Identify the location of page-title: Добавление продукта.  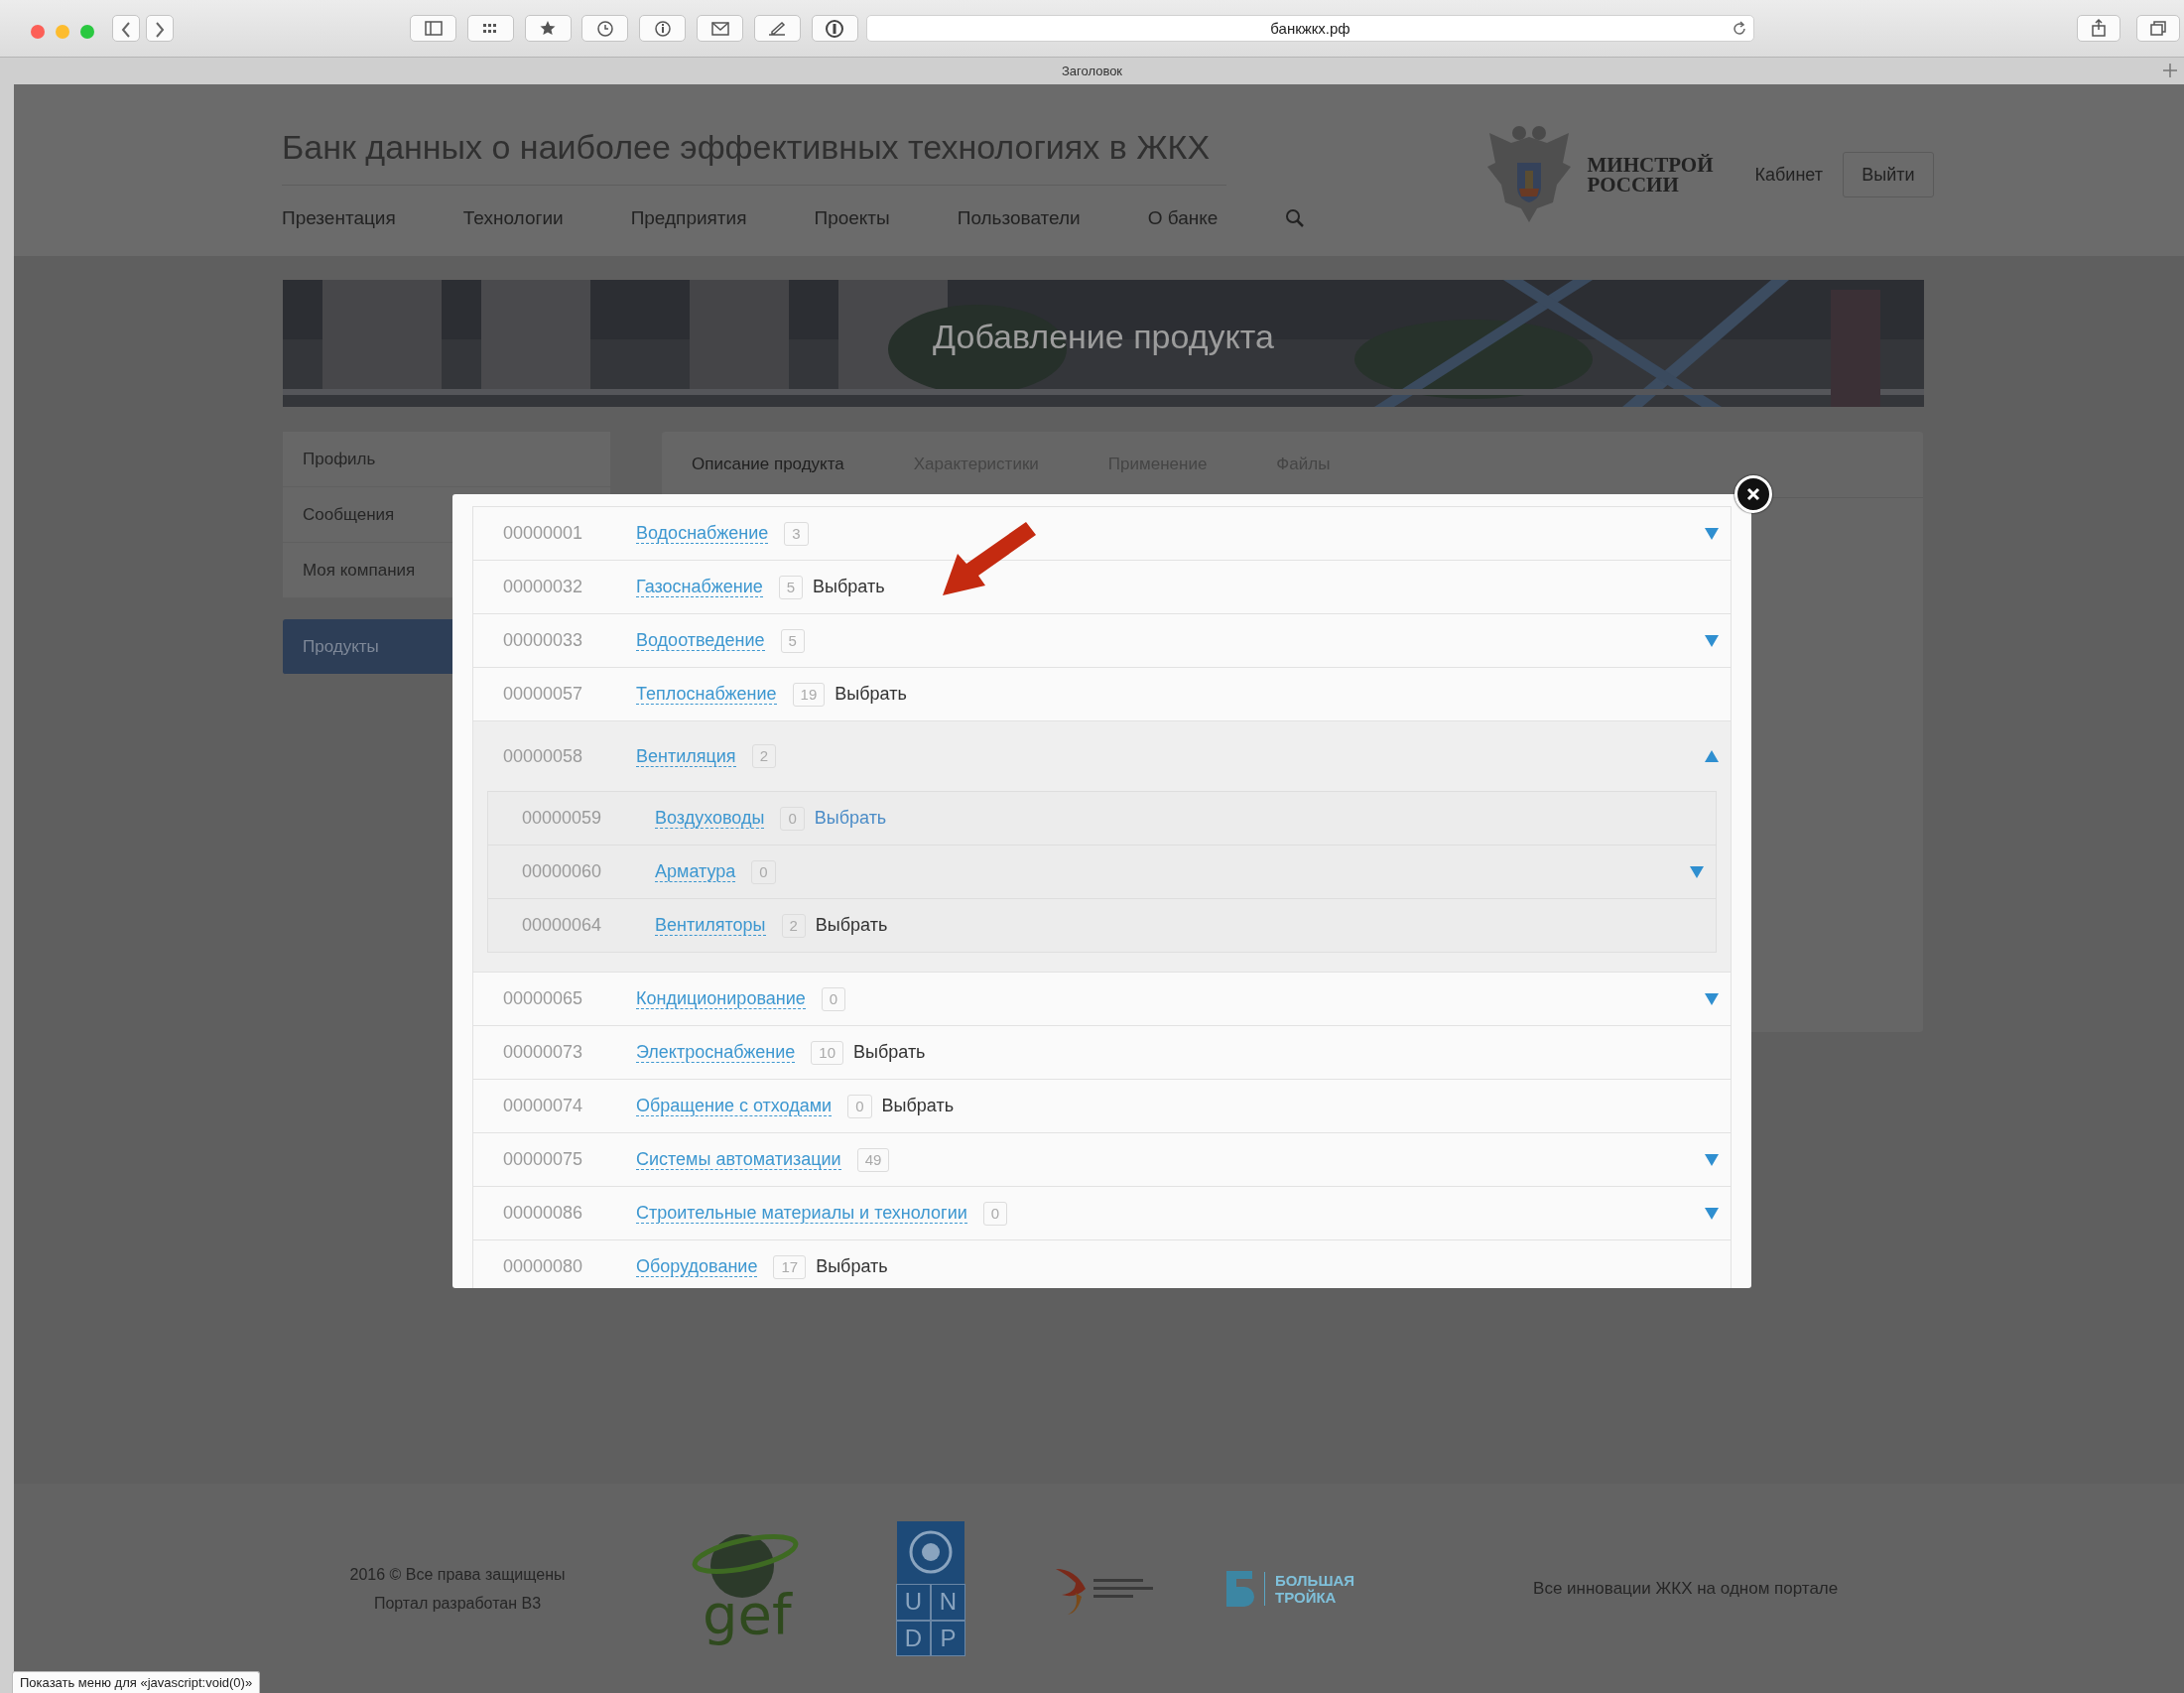
(1103, 337).